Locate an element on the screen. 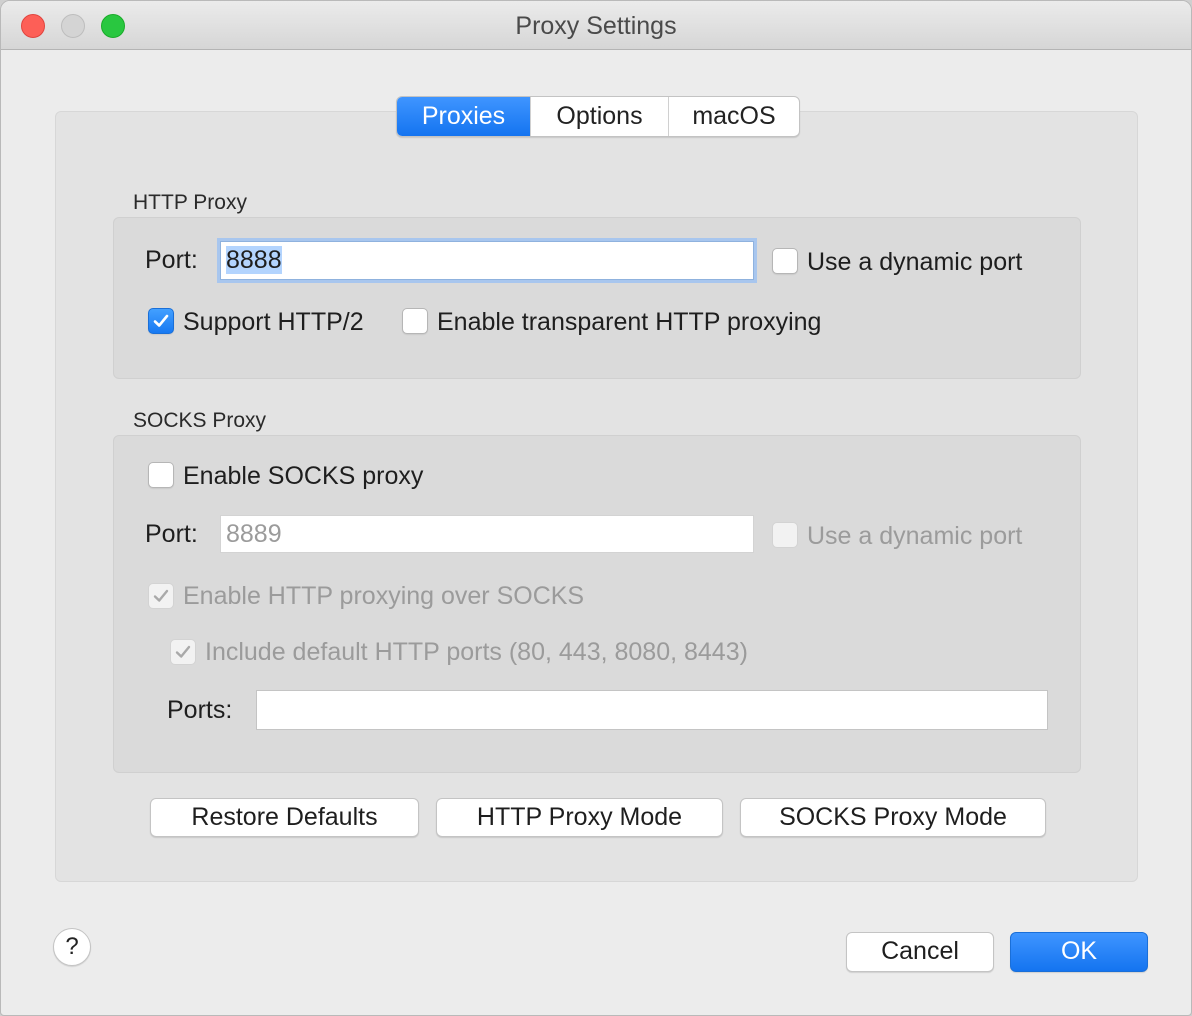 The image size is (1192, 1016). http-dynamic-port-label: Use a dynamic port is located at coordinates (915, 262).